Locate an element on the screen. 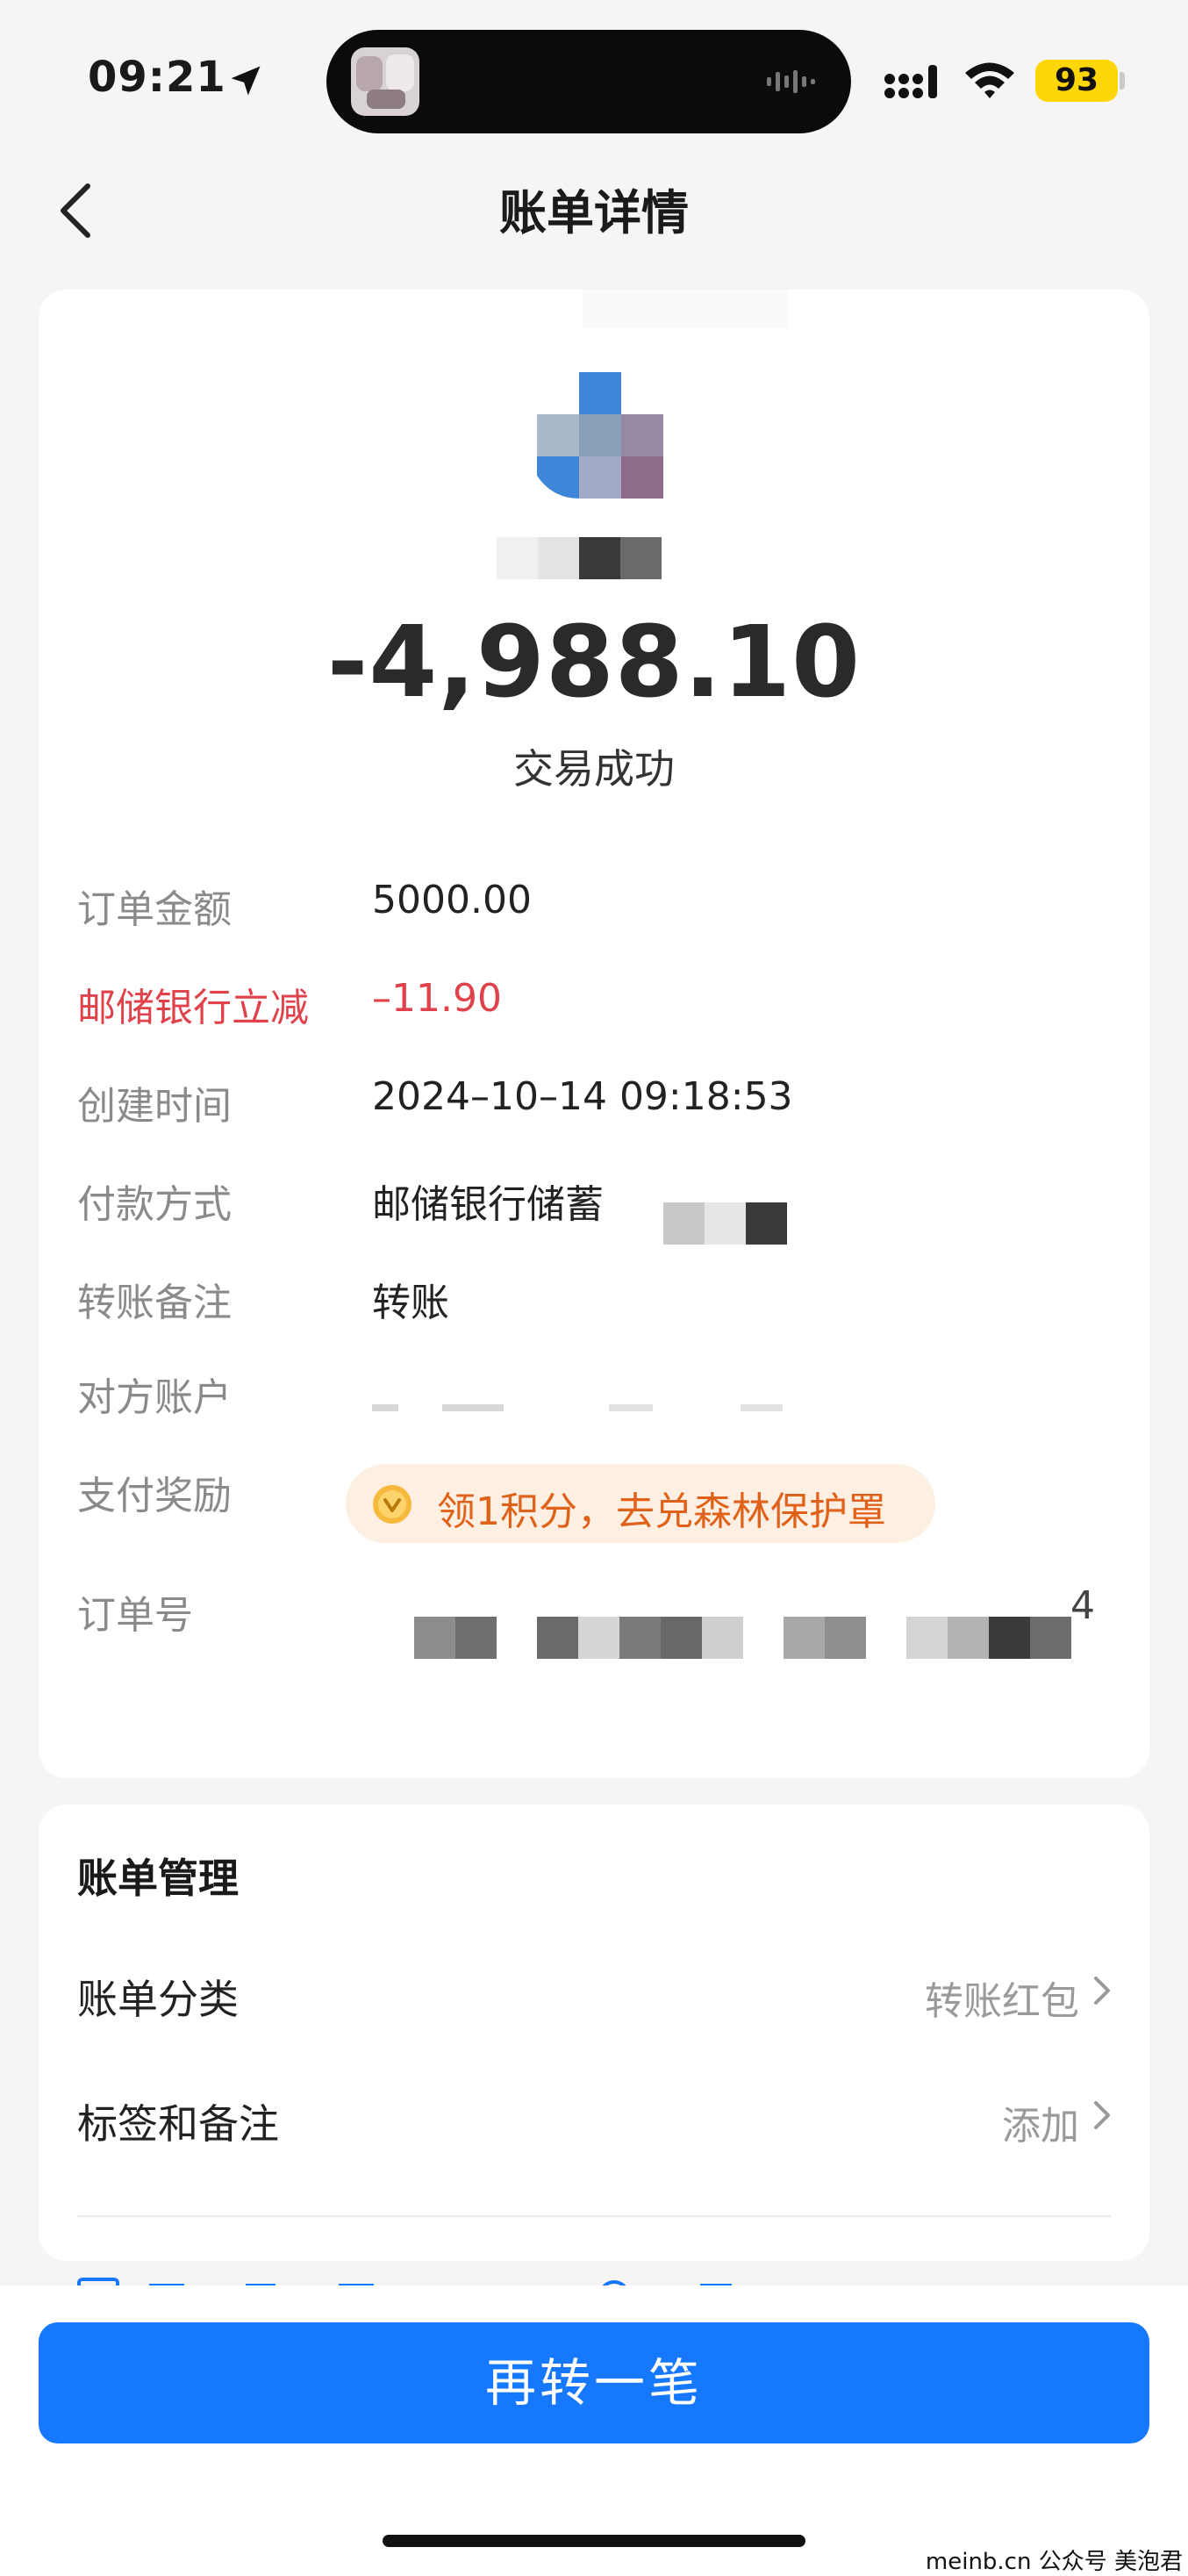  bill-category-label: 账单分类 is located at coordinates (158, 2000).